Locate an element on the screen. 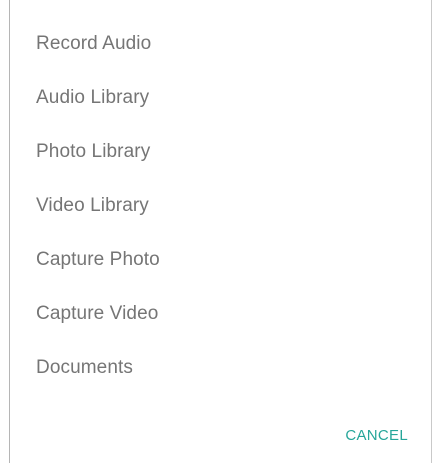 Image resolution: width=432 pixels, height=463 pixels. option-documents: Documents is located at coordinates (220, 368).